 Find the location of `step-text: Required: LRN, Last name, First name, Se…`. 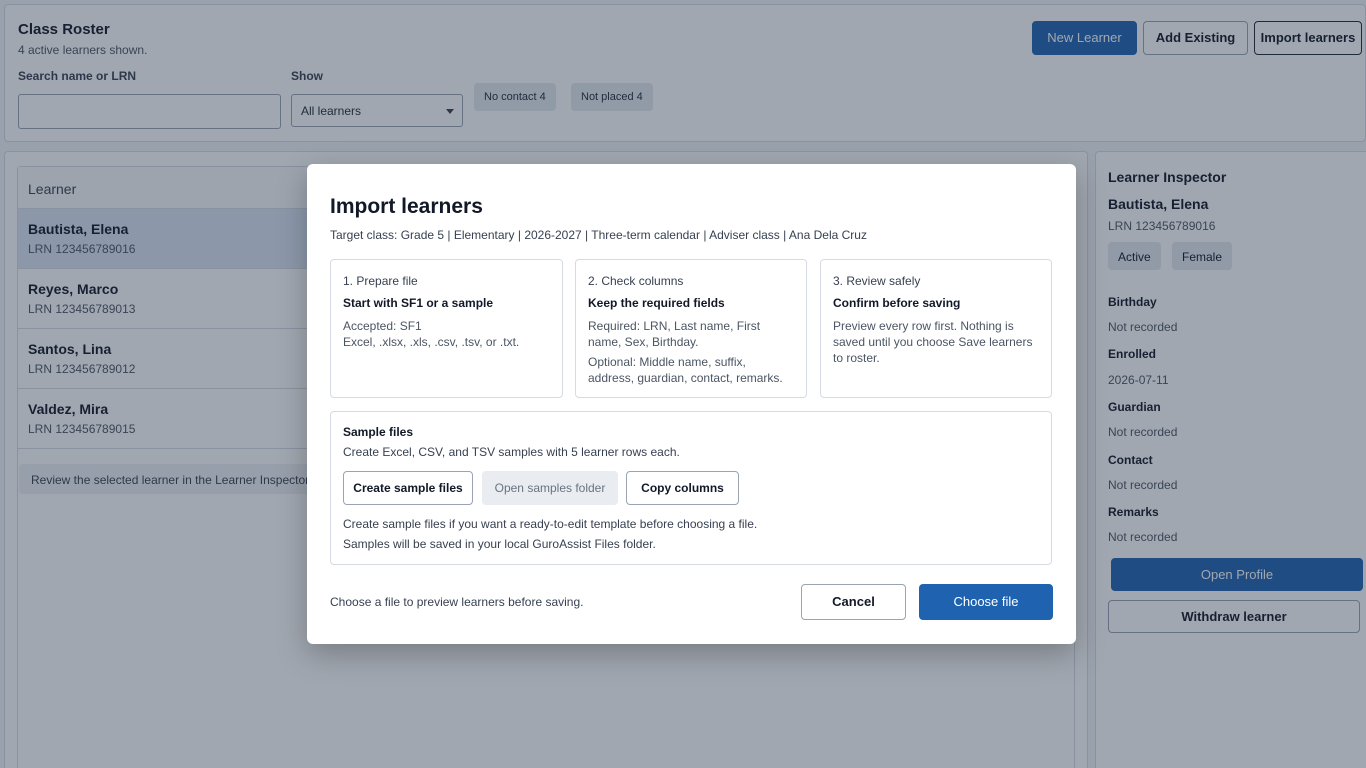

step-text: Required: LRN, Last name, First name, Se… is located at coordinates (691, 352).